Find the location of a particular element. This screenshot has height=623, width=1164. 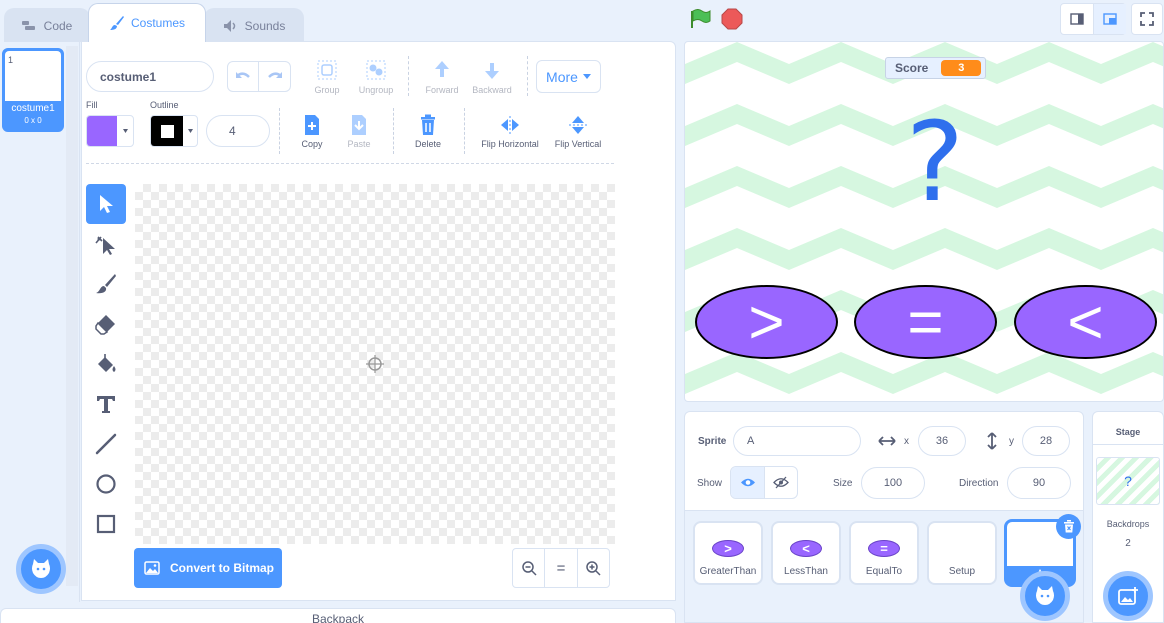

add-backdrop-icon is located at coordinates (1128, 596).